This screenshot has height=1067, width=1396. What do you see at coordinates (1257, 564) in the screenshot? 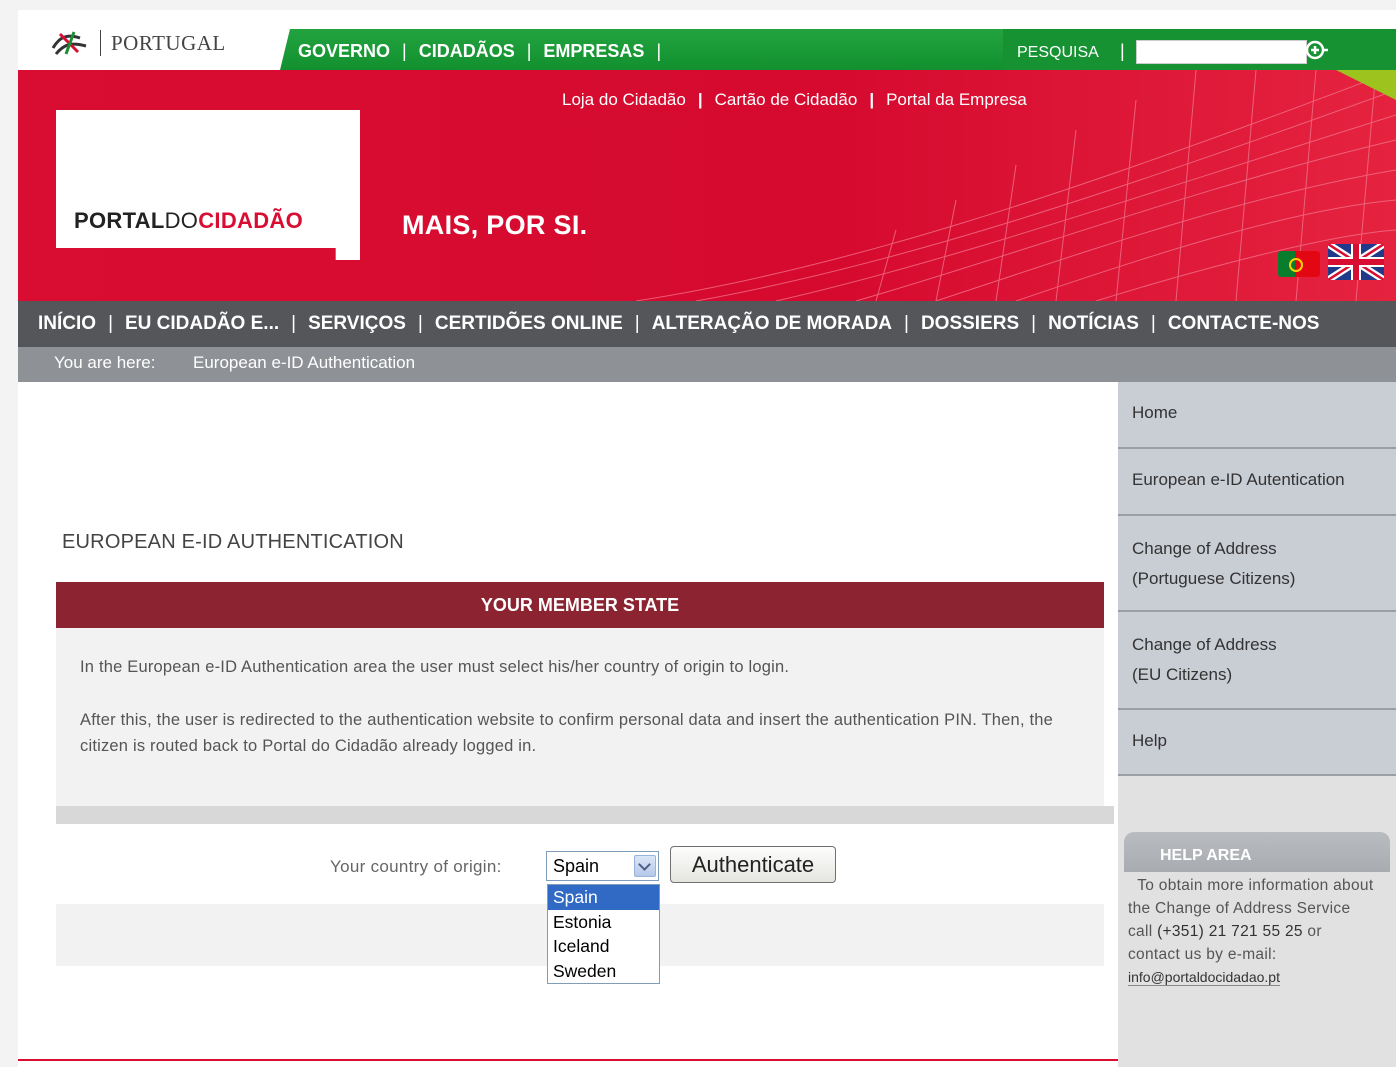
I see `sidebar-item-change-address-pt: Change of Address (Portuguese Citizens)` at bounding box center [1257, 564].